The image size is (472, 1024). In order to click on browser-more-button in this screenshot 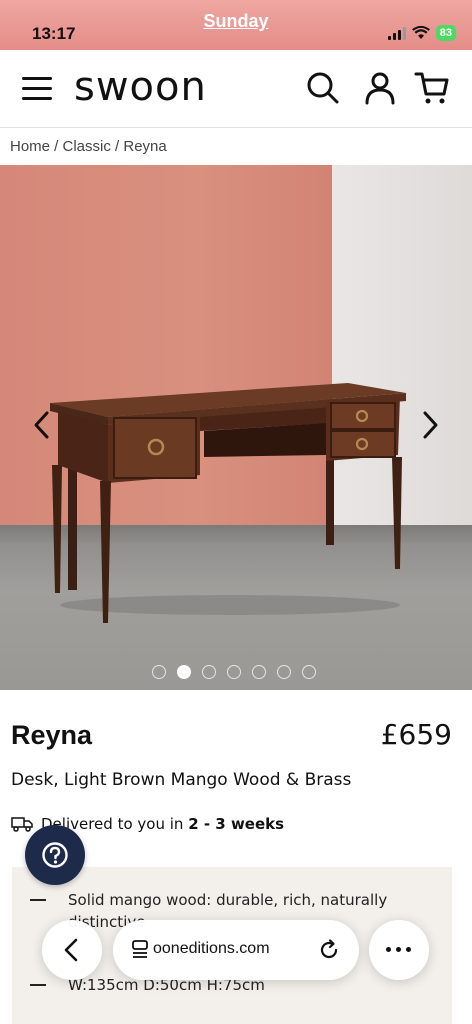, I will do `click(399, 950)`.